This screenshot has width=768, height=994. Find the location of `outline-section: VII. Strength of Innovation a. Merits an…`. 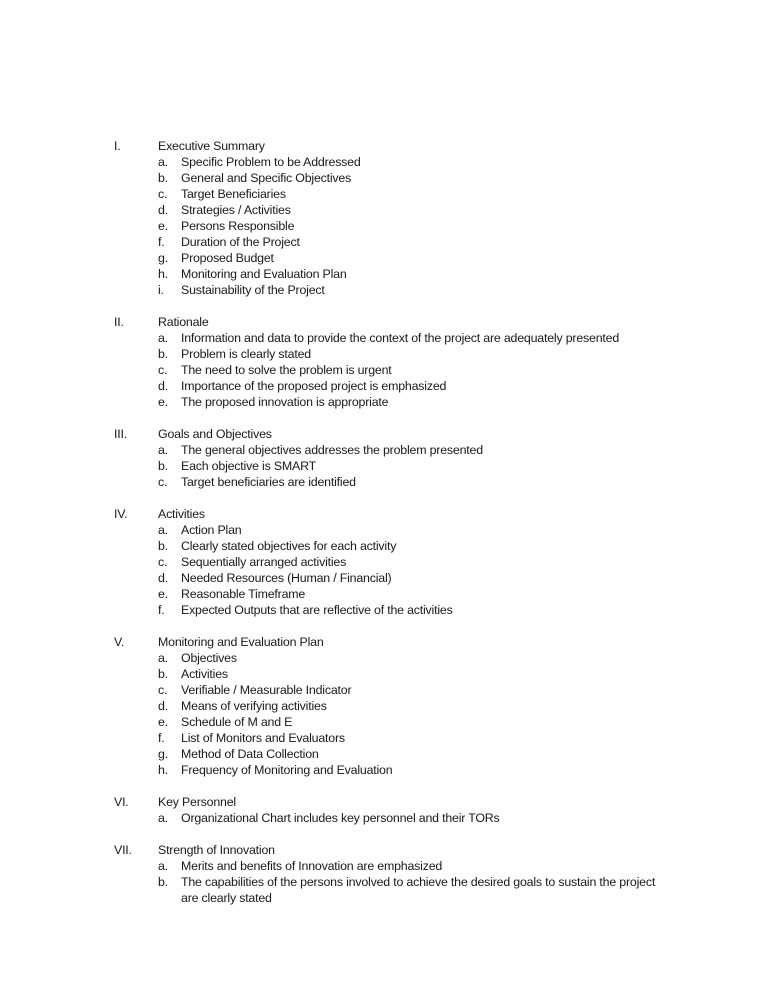

outline-section: VII. Strength of Innovation a. Merits an… is located at coordinates (384, 874).